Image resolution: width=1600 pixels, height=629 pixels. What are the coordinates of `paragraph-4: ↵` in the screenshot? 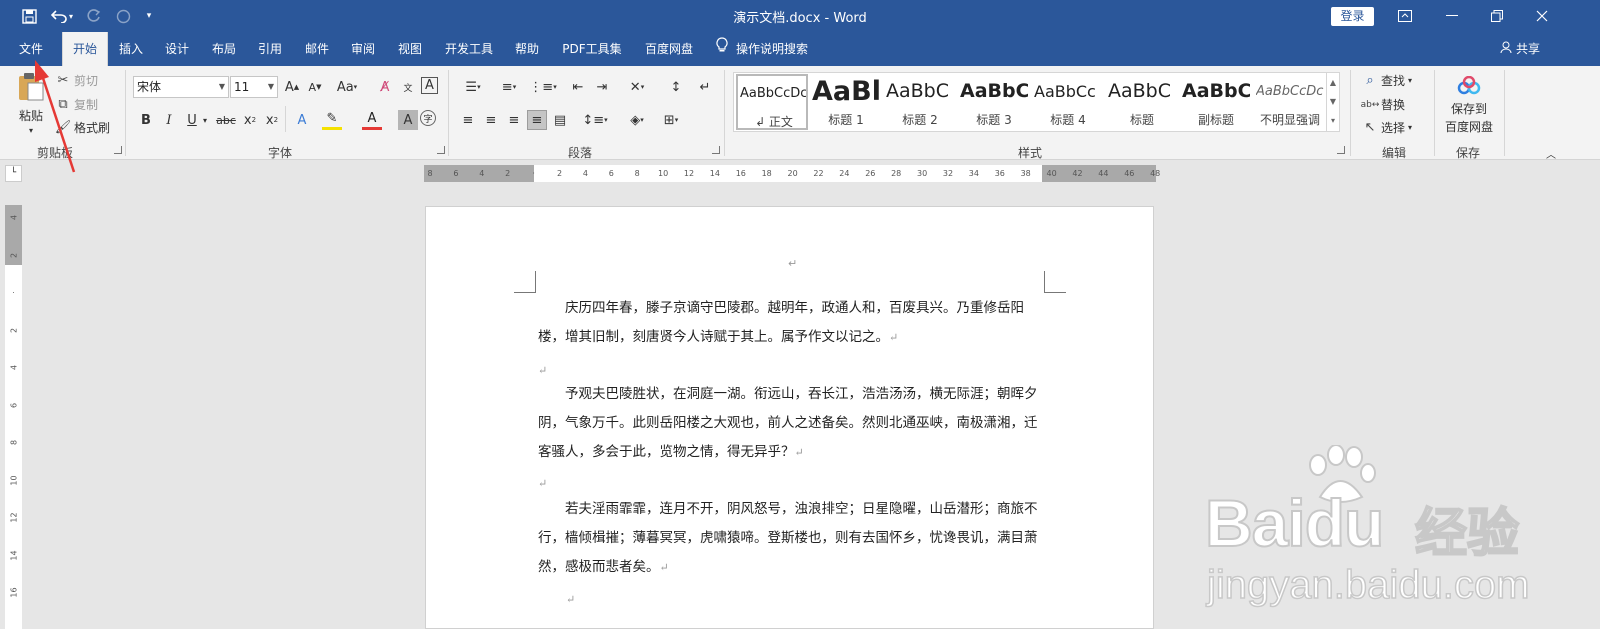 It's located at (794, 483).